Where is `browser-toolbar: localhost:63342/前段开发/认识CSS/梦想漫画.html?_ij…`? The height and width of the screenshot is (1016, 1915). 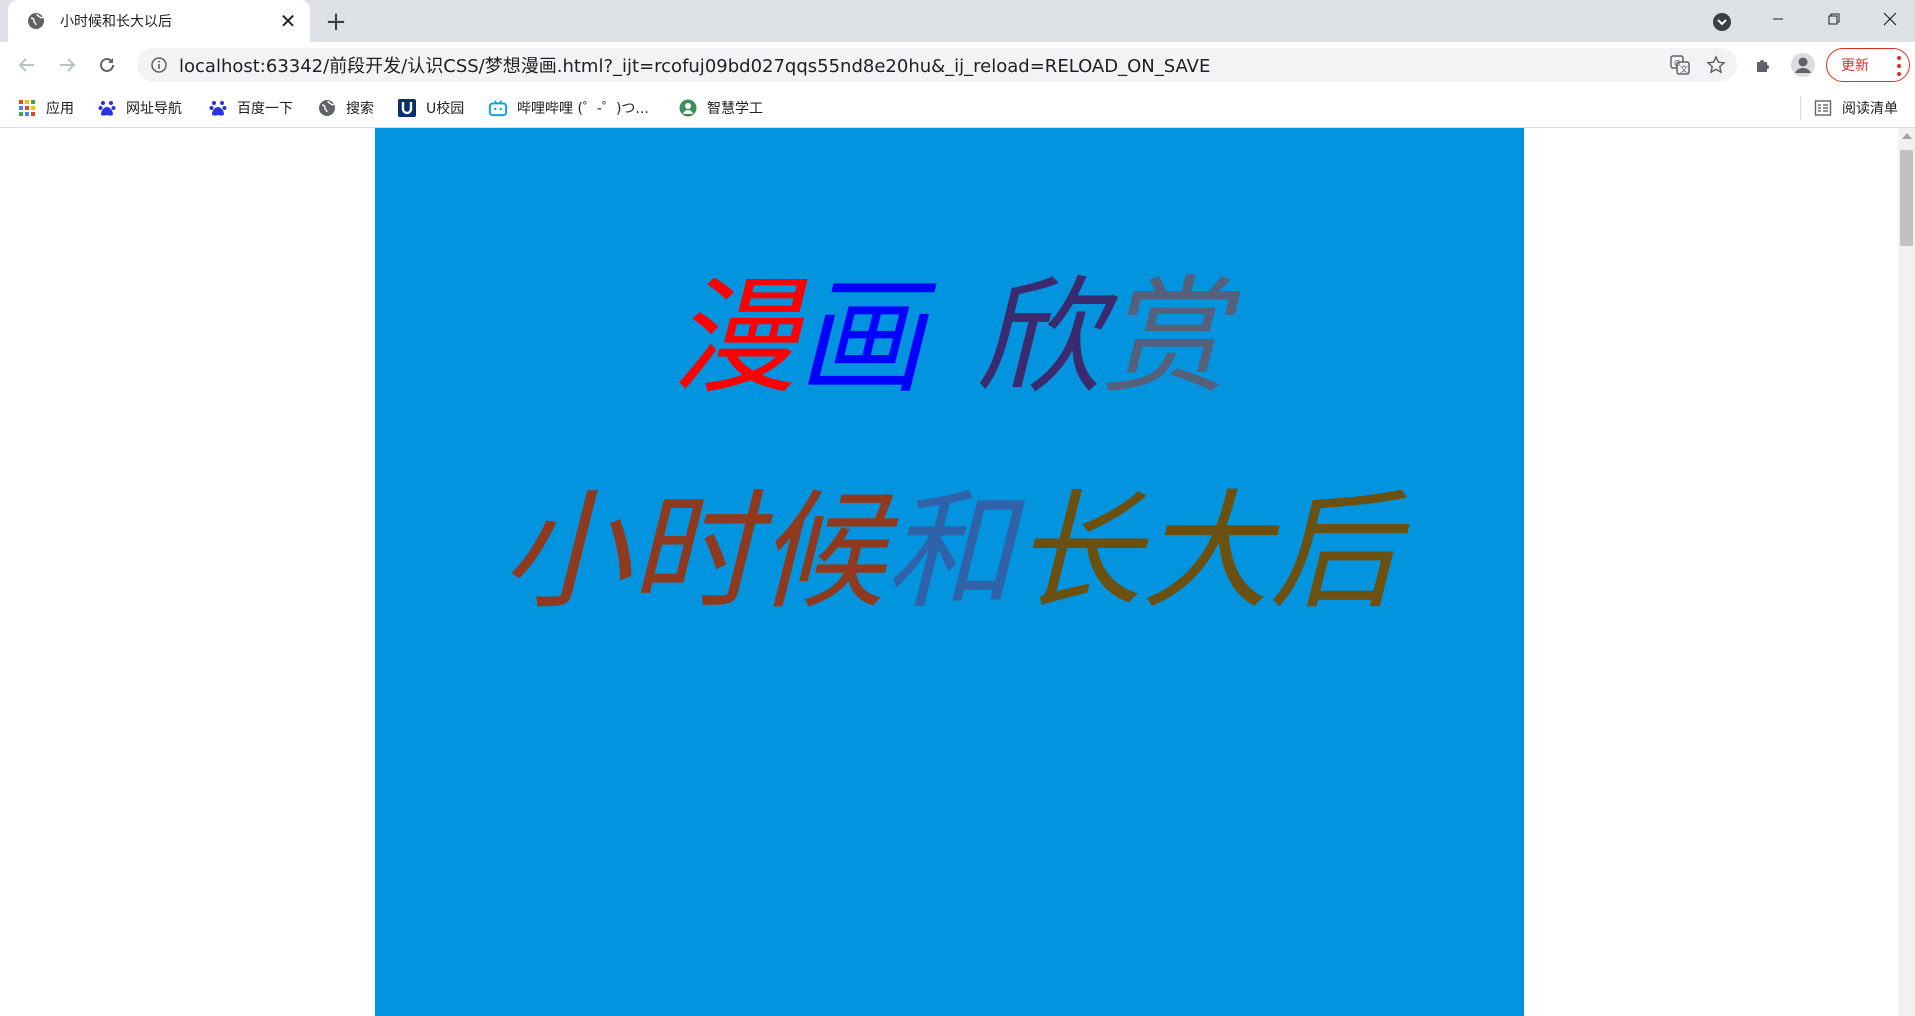
browser-toolbar: localhost:63342/前段开发/认识CSS/梦想漫画.html?_ij… is located at coordinates (957, 65).